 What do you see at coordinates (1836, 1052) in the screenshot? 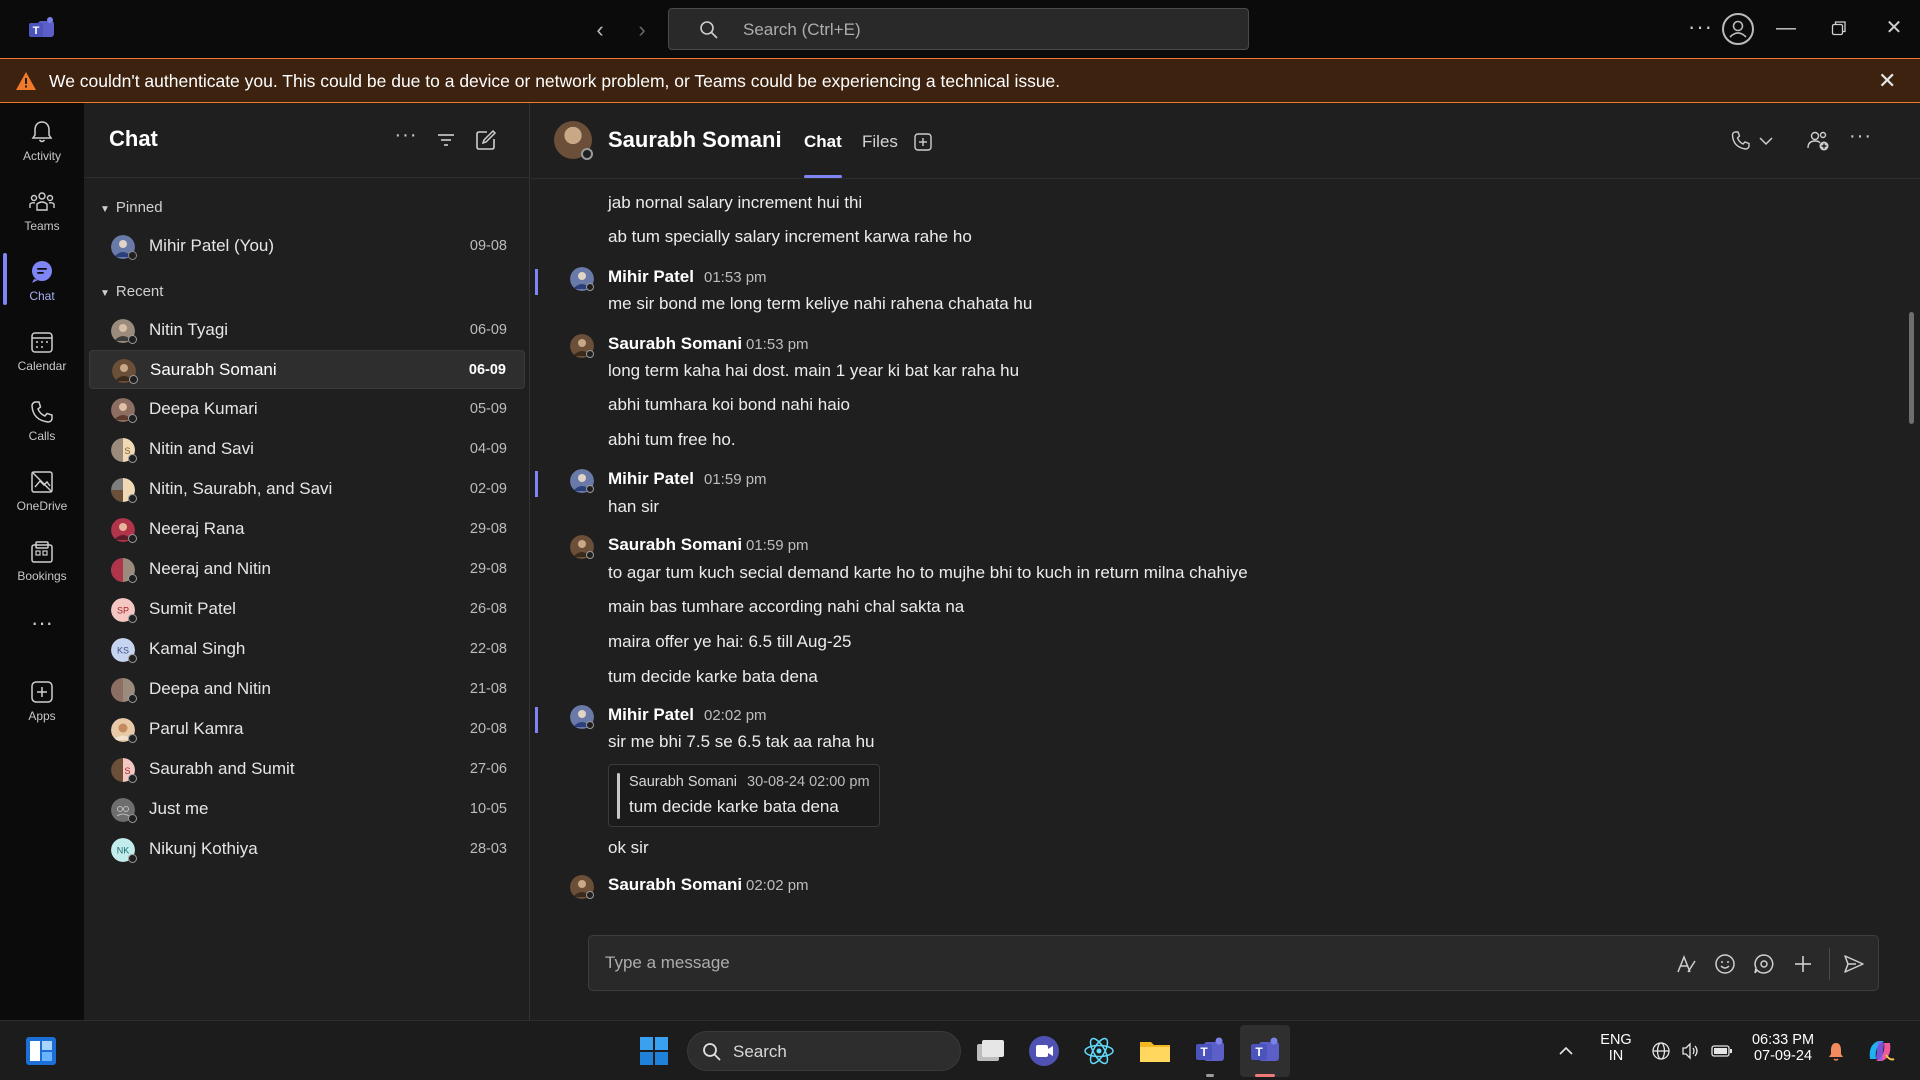
I see `notification-bell-icon` at bounding box center [1836, 1052].